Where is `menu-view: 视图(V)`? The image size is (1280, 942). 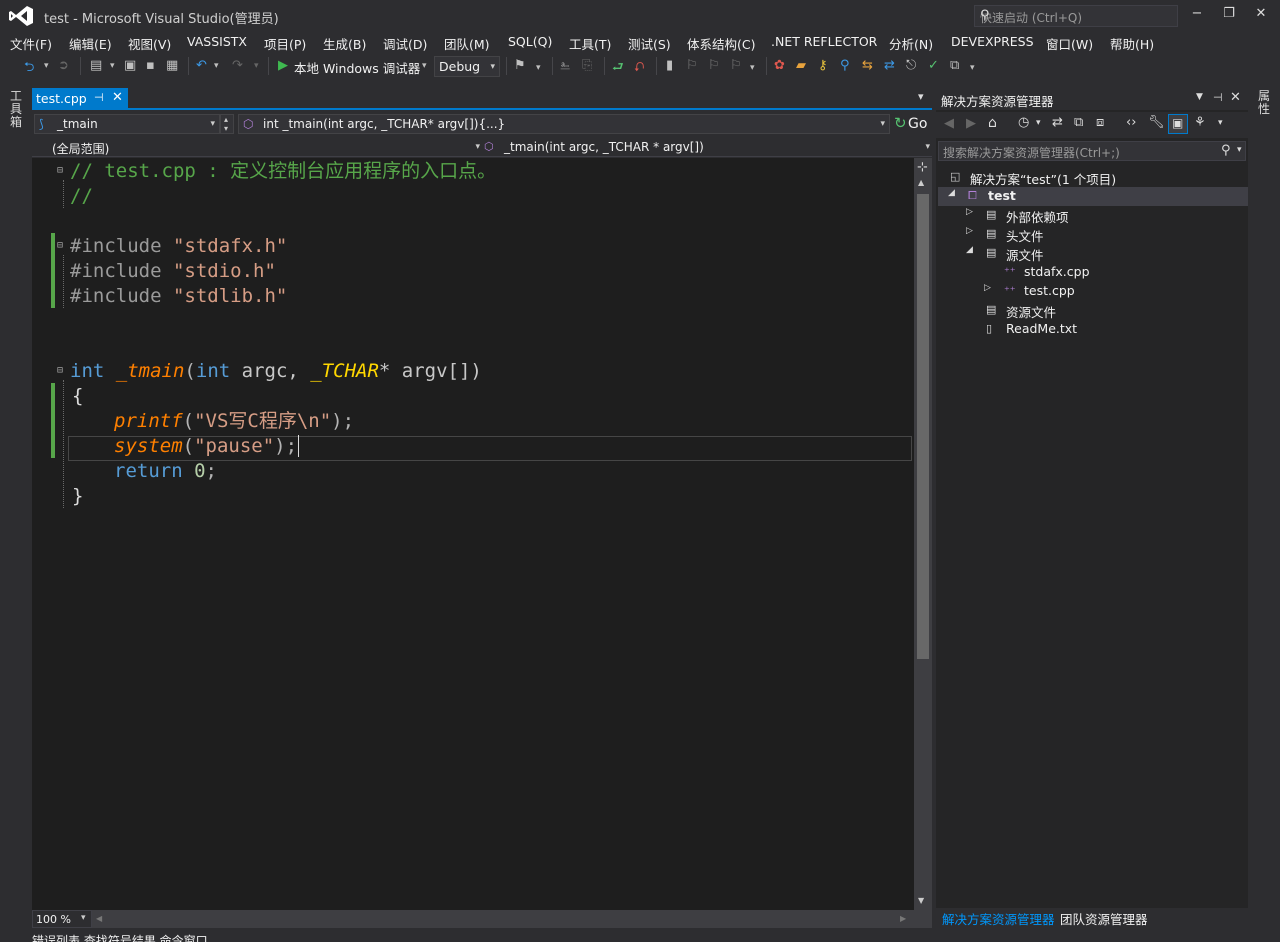 menu-view: 视图(V) is located at coordinates (149, 43).